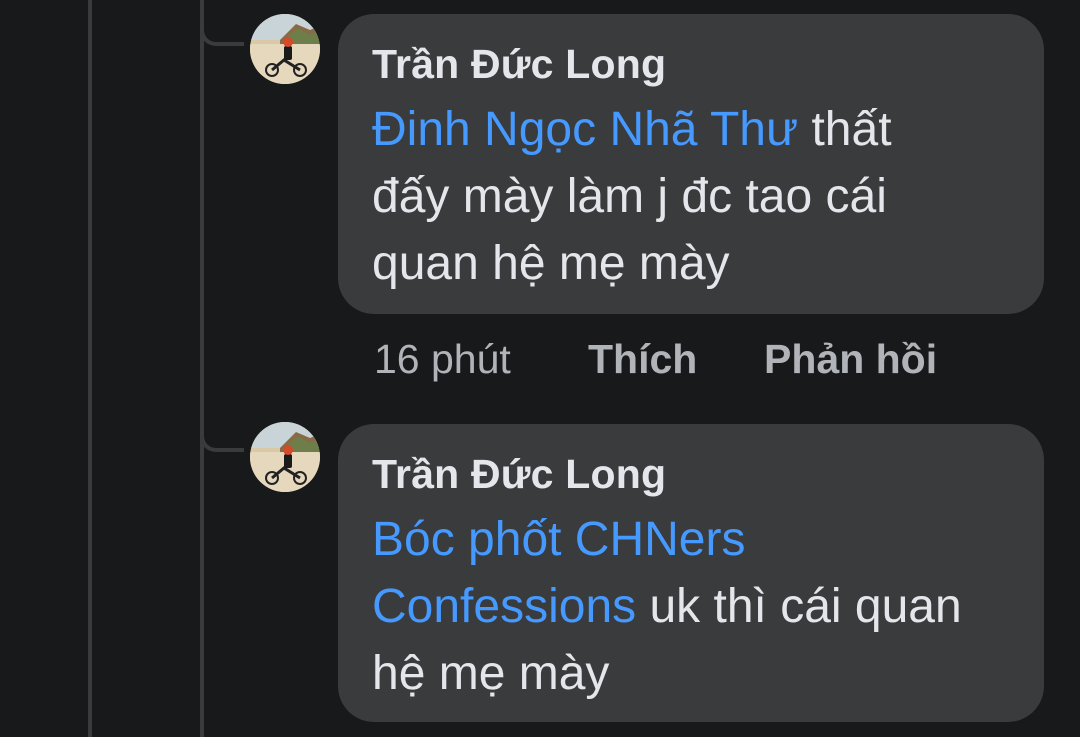 The height and width of the screenshot is (737, 1080). Describe the element at coordinates (202, 368) in the screenshot. I see `thread-line-inner` at that location.